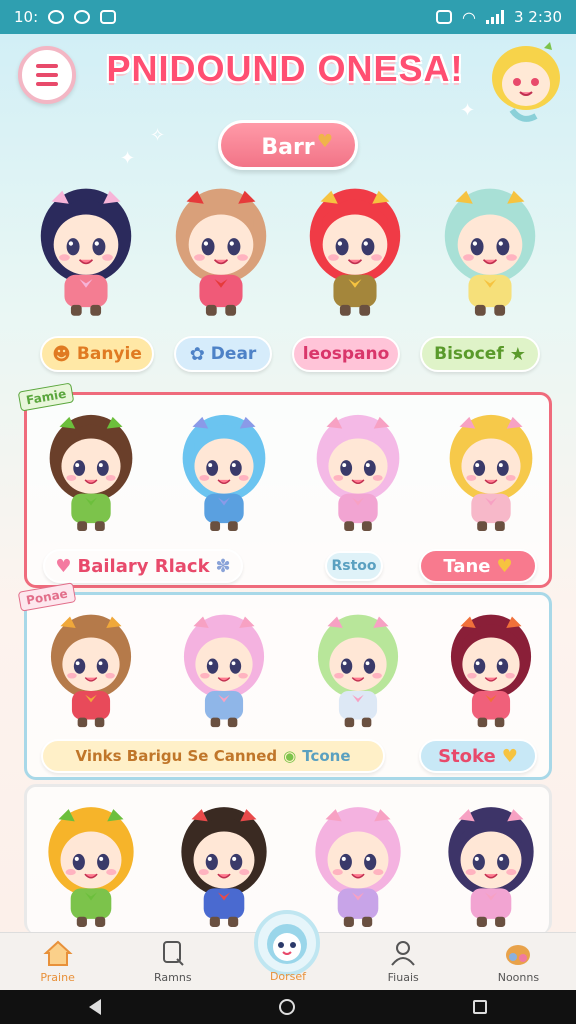 The height and width of the screenshot is (1024, 576). Describe the element at coordinates (173, 953) in the screenshot. I see `search-icon` at that location.